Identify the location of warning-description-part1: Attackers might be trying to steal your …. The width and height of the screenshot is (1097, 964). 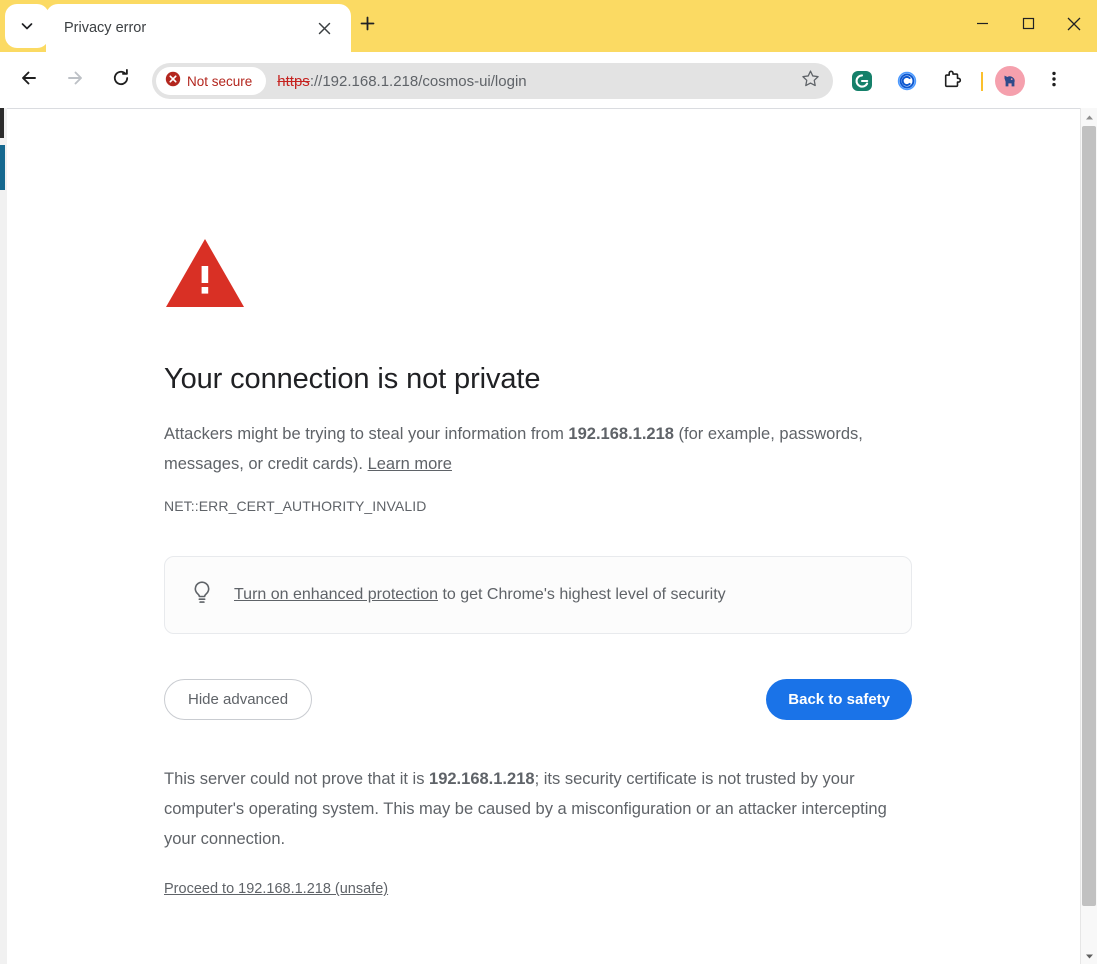
(366, 434).